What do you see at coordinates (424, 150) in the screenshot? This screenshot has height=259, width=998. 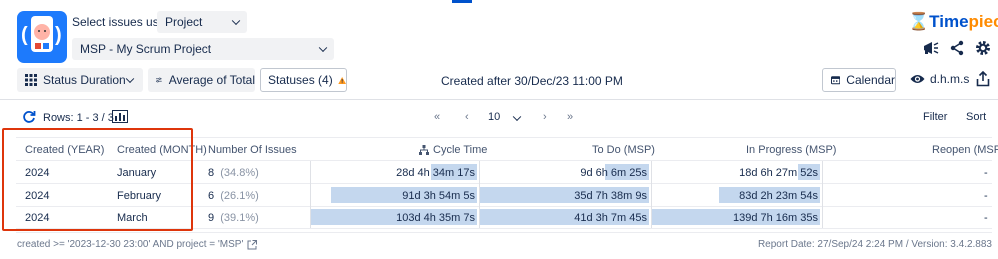 I see `hierarchy-icon` at bounding box center [424, 150].